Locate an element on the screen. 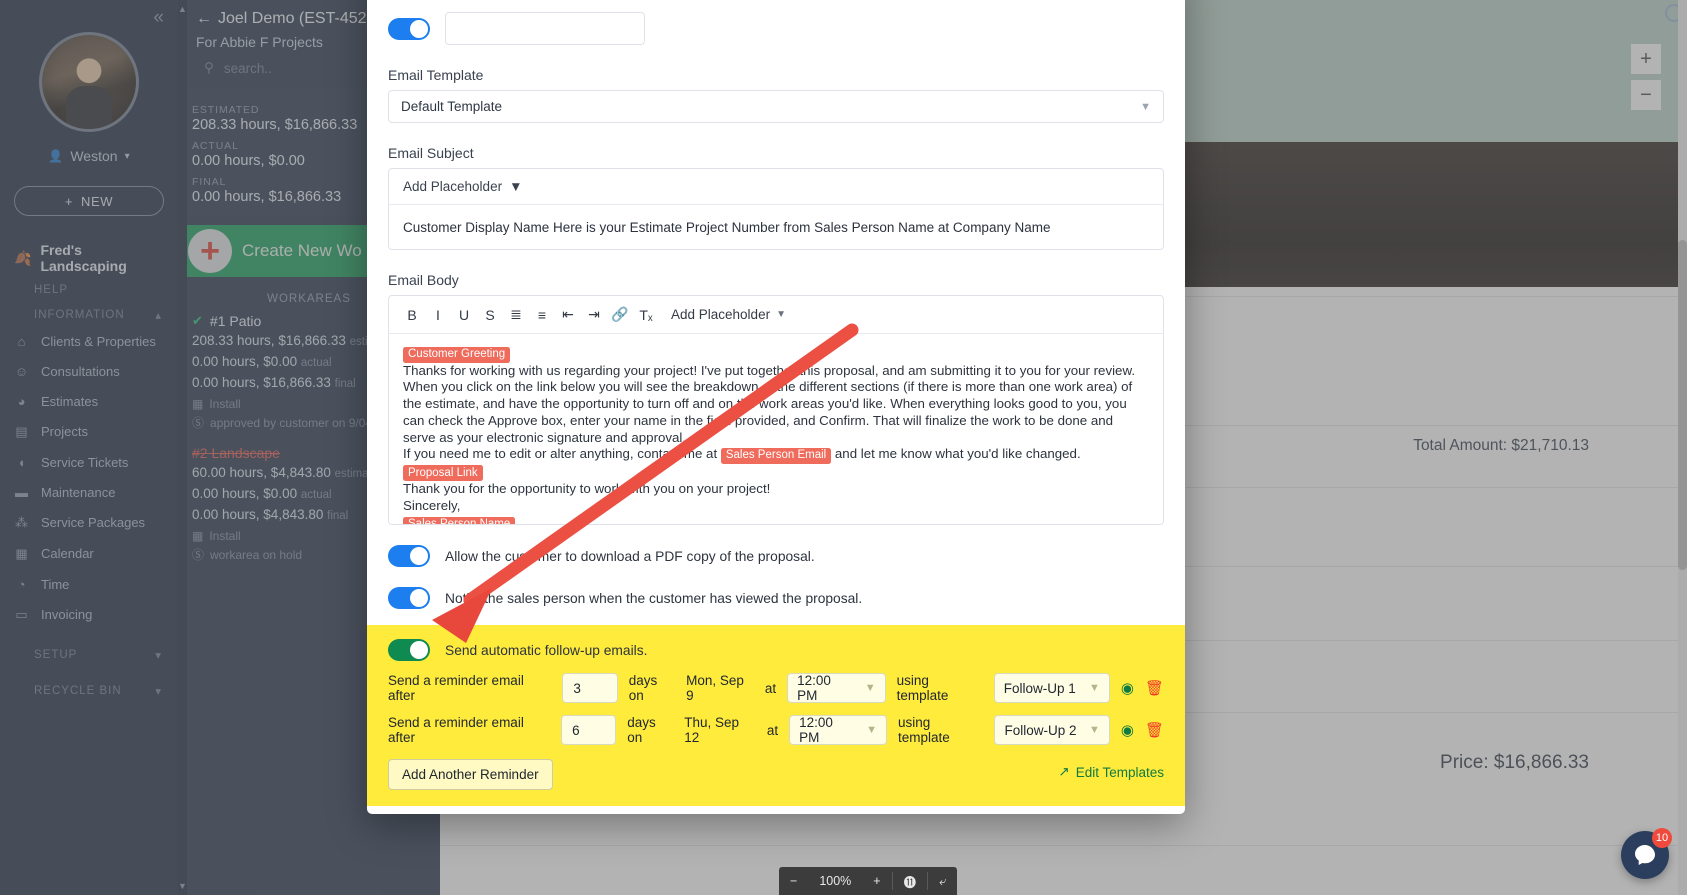 The height and width of the screenshot is (895, 1687). reminder-template-select: Follow-Up 1 ▼ is located at coordinates (1051, 688).